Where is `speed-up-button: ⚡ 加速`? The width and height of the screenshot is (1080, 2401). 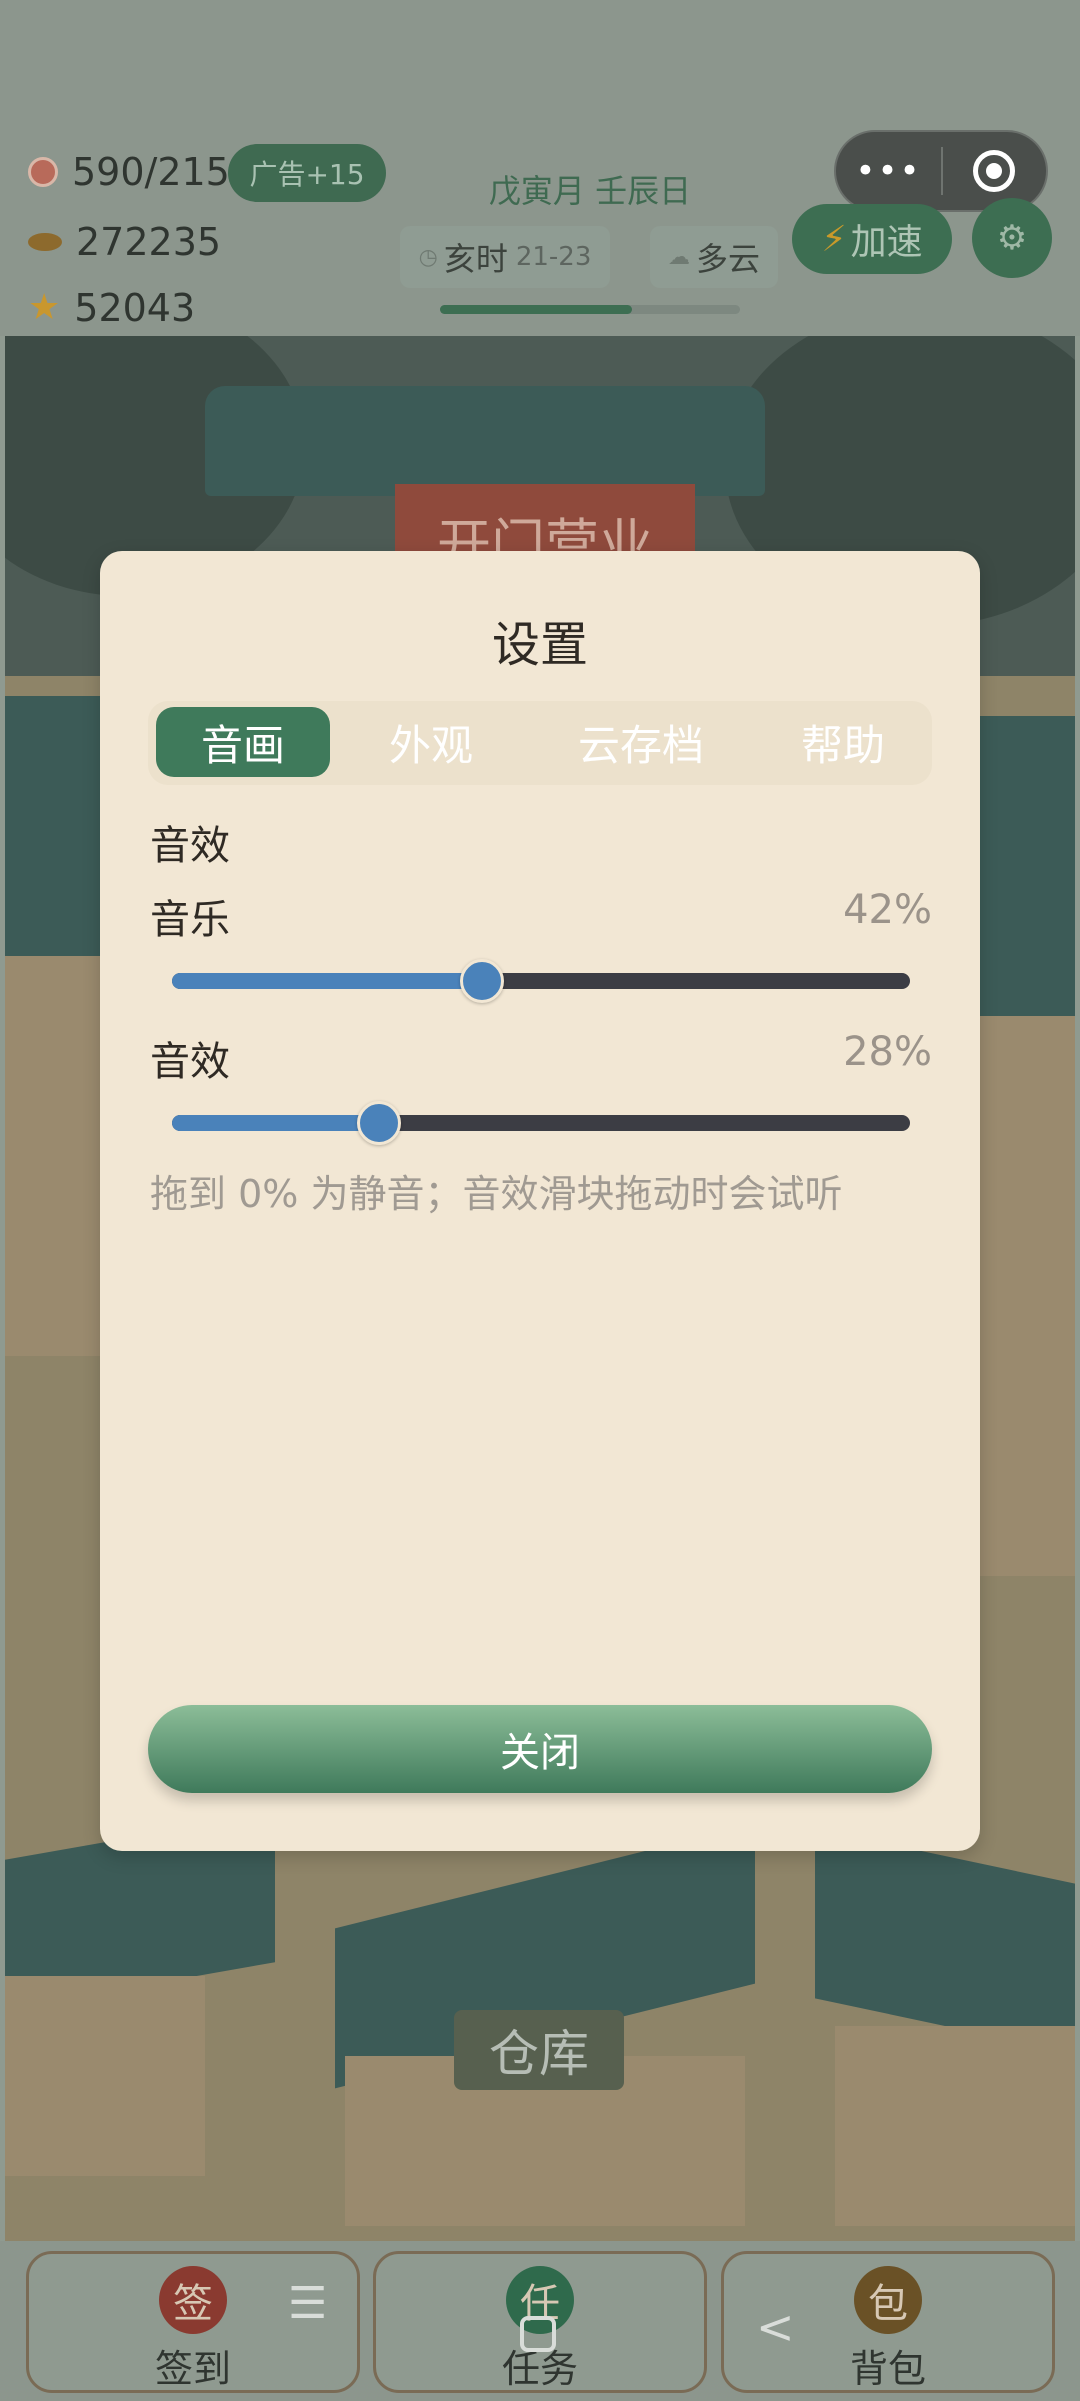 speed-up-button: ⚡ 加速 is located at coordinates (872, 239).